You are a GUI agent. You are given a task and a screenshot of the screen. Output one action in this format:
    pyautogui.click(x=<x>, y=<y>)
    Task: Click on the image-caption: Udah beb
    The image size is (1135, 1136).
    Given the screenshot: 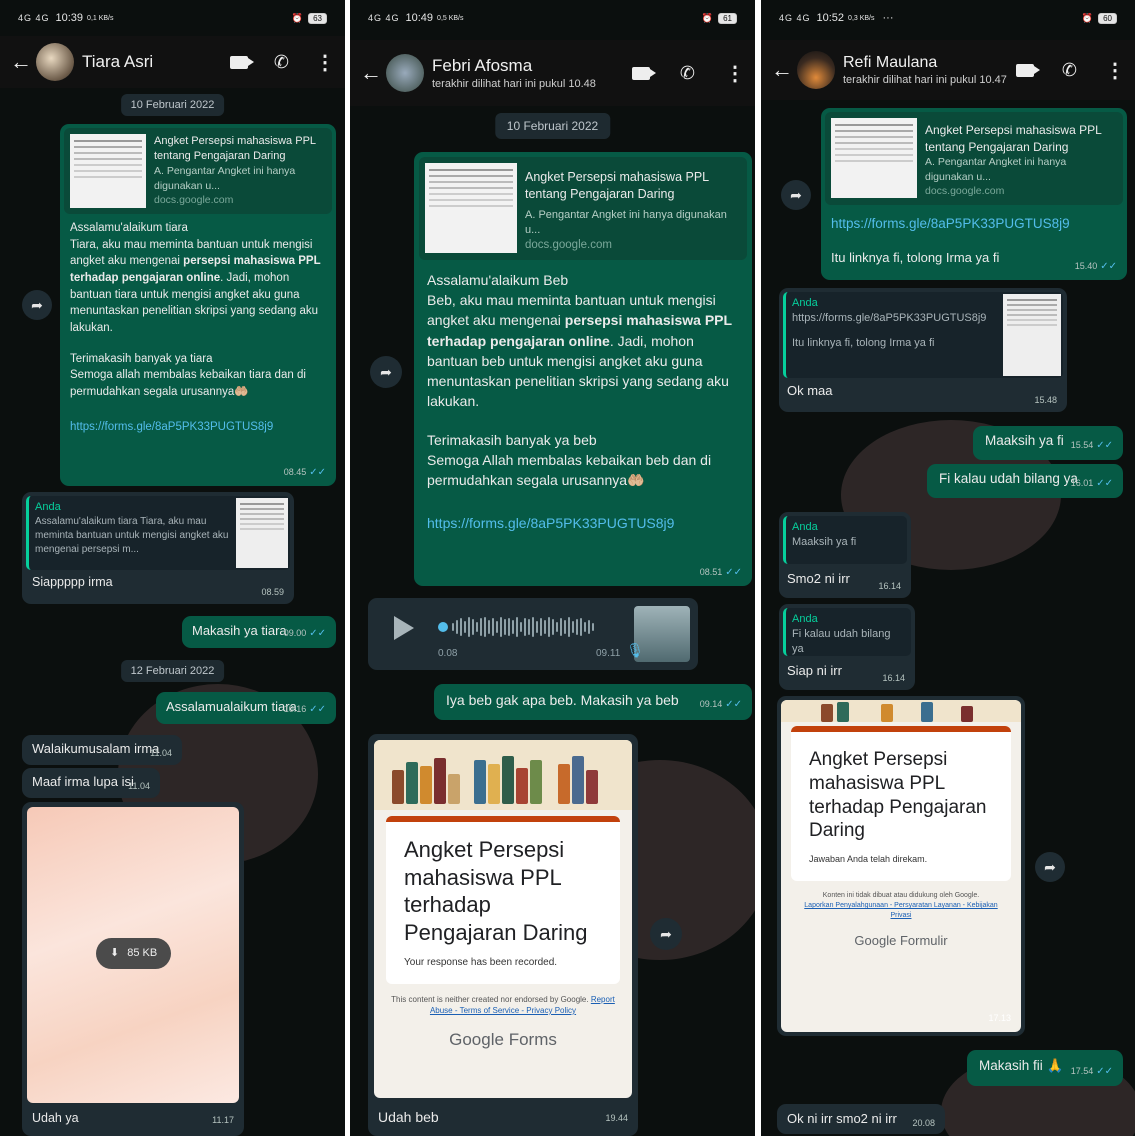 What is the action you would take?
    pyautogui.click(x=408, y=1117)
    